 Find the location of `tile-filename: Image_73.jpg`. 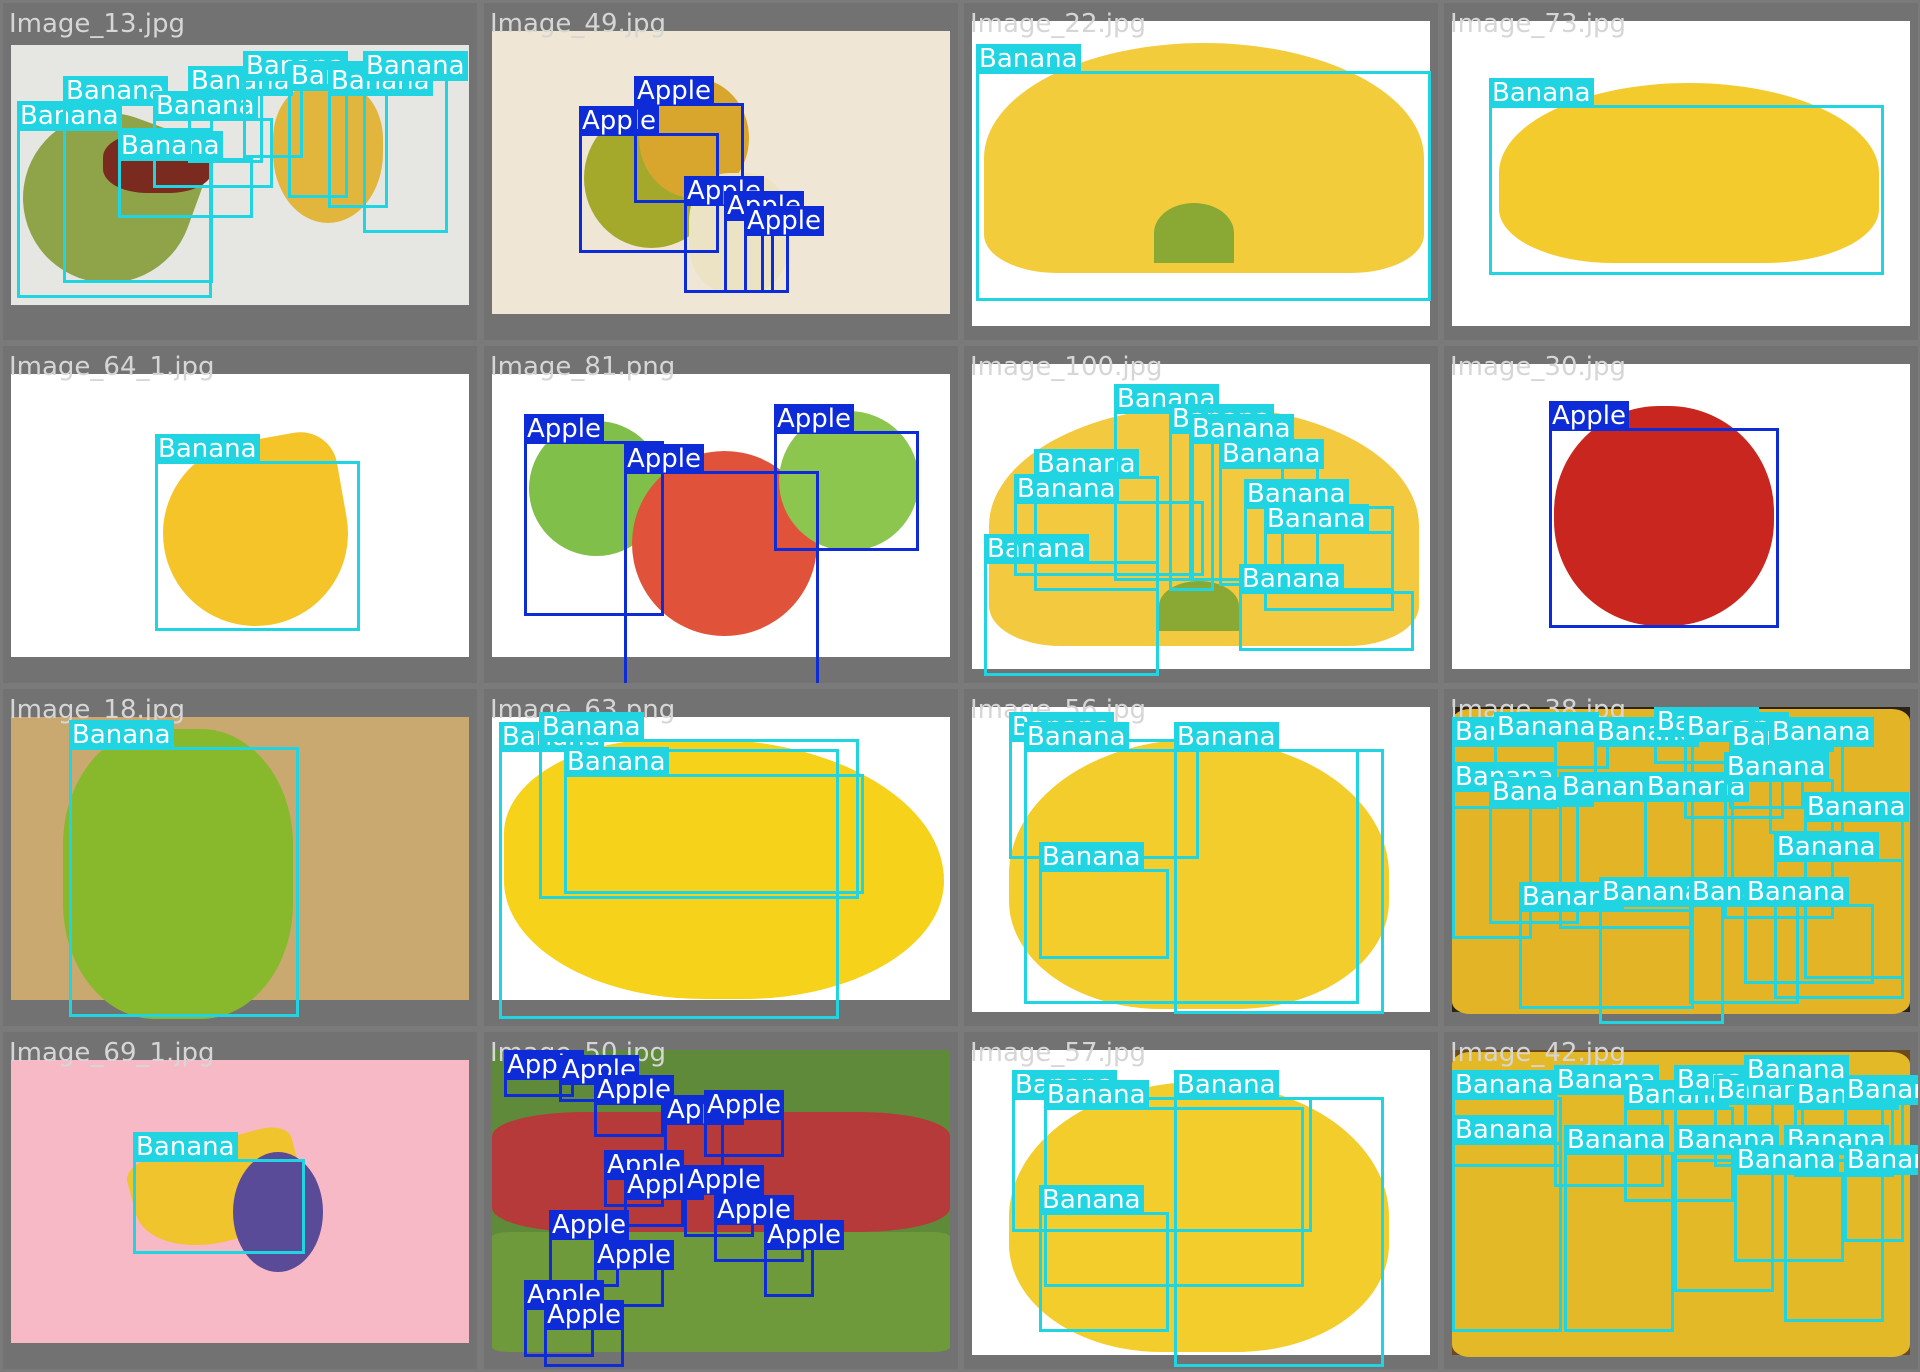

tile-filename: Image_73.jpg is located at coordinates (1538, 24).